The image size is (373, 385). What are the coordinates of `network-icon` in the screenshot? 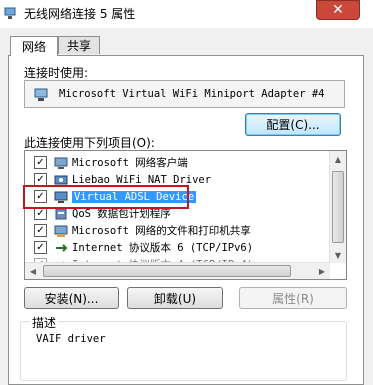 It's located at (10, 13).